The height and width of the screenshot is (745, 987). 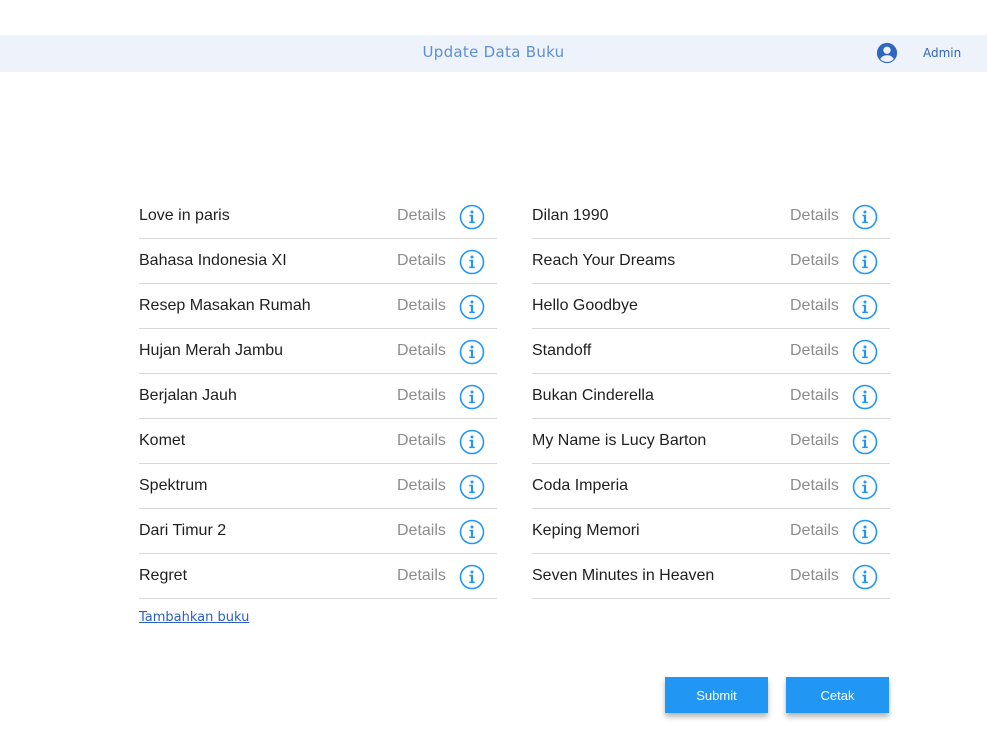 What do you see at coordinates (711, 351) in the screenshot?
I see `book-row: Standoff Details` at bounding box center [711, 351].